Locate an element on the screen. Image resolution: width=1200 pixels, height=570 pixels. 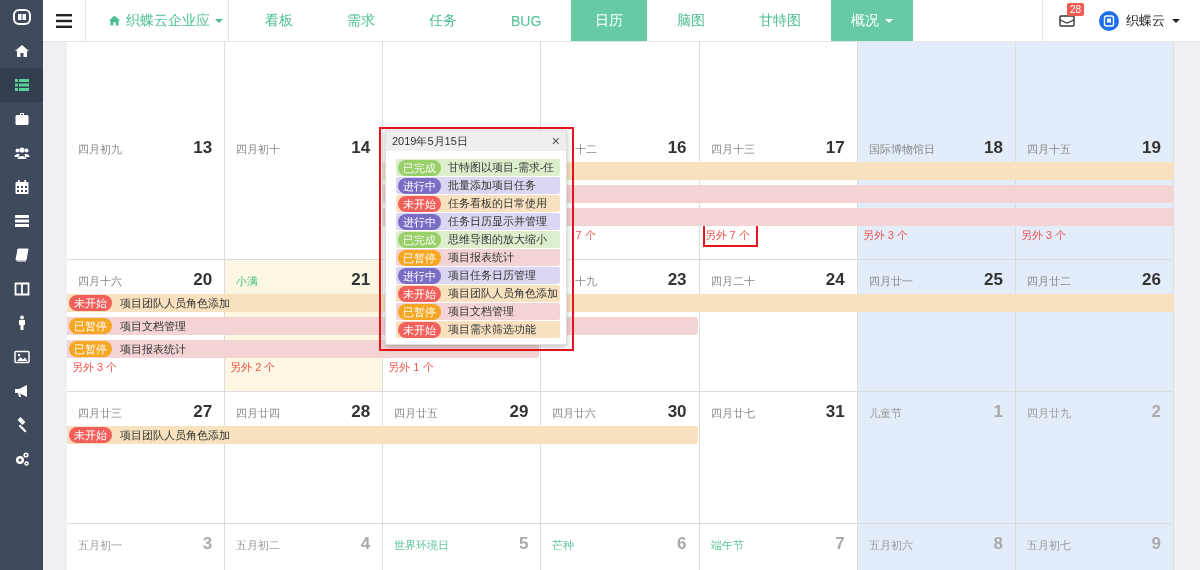
task-item: 进行中 批量添加项目任务 is located at coordinates (478, 185).